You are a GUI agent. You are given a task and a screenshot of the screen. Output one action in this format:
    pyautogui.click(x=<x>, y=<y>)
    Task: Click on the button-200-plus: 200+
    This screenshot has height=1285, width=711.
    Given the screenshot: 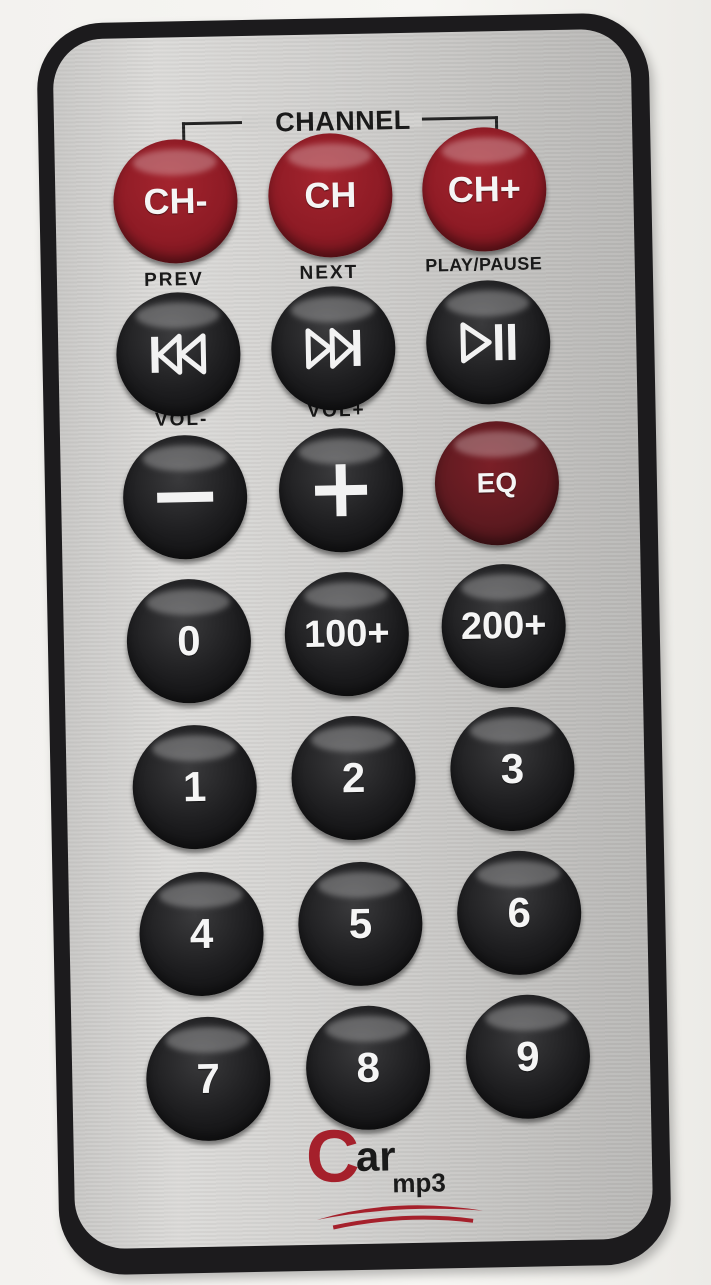 What is the action you would take?
    pyautogui.click(x=503, y=626)
    